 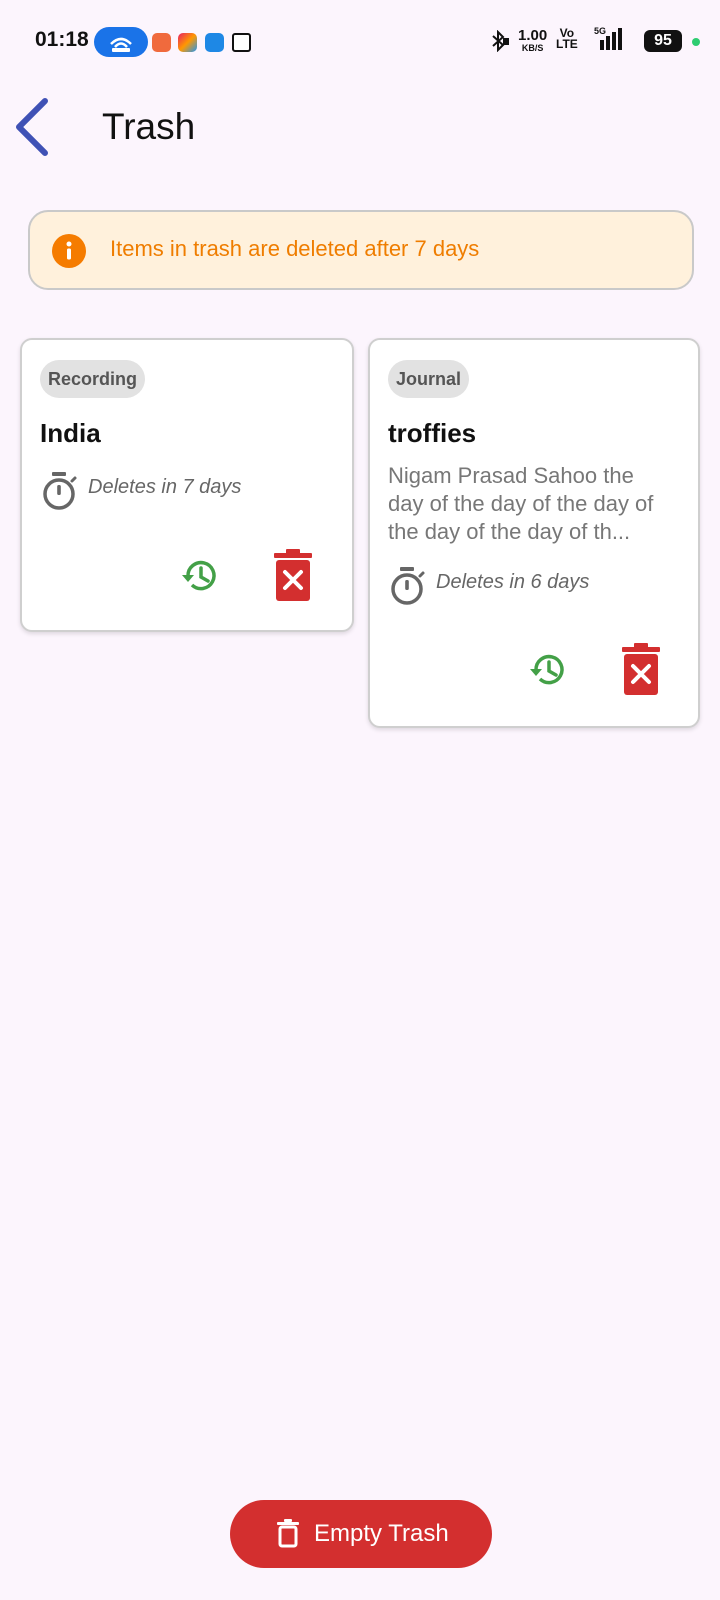 What do you see at coordinates (360, 42) in the screenshot?
I see `status-bar: 01:18 1.00 KB/S Vo LTE 5G 95` at bounding box center [360, 42].